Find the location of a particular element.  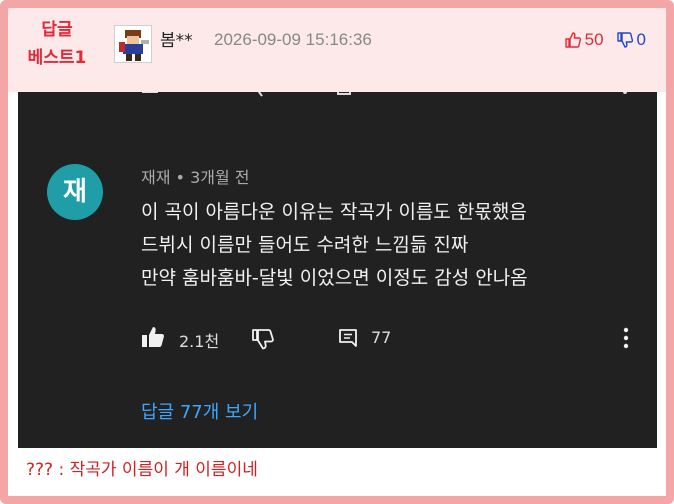

cropped-action-icons is located at coordinates (384, 94).